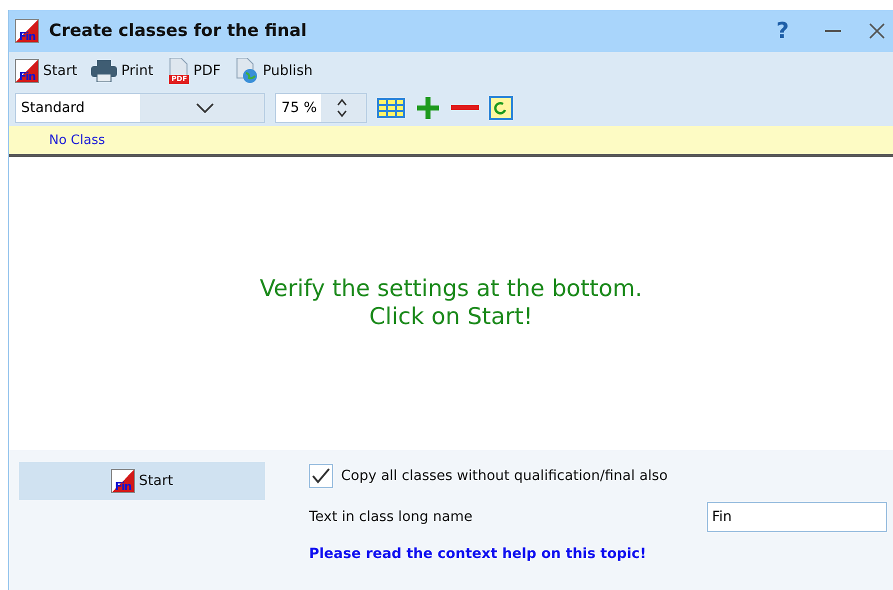 The image size is (893, 590). Describe the element at coordinates (178, 31) in the screenshot. I see `window-title: Create classes for the final` at that location.